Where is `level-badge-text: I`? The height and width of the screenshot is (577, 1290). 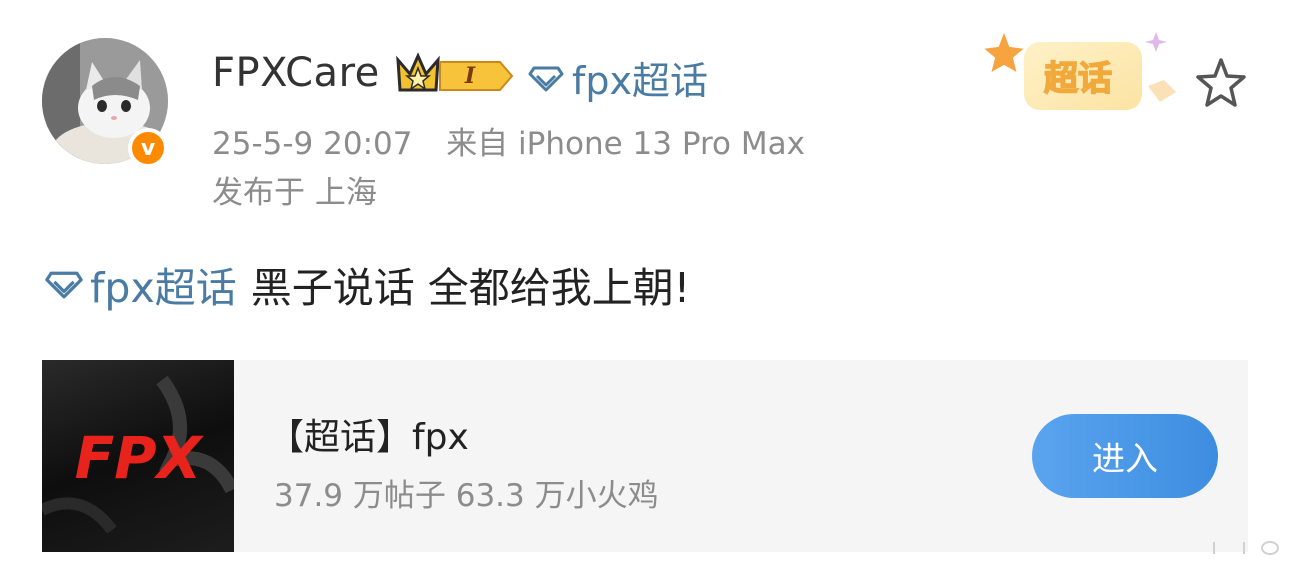
level-badge-text: I is located at coordinates (470, 76).